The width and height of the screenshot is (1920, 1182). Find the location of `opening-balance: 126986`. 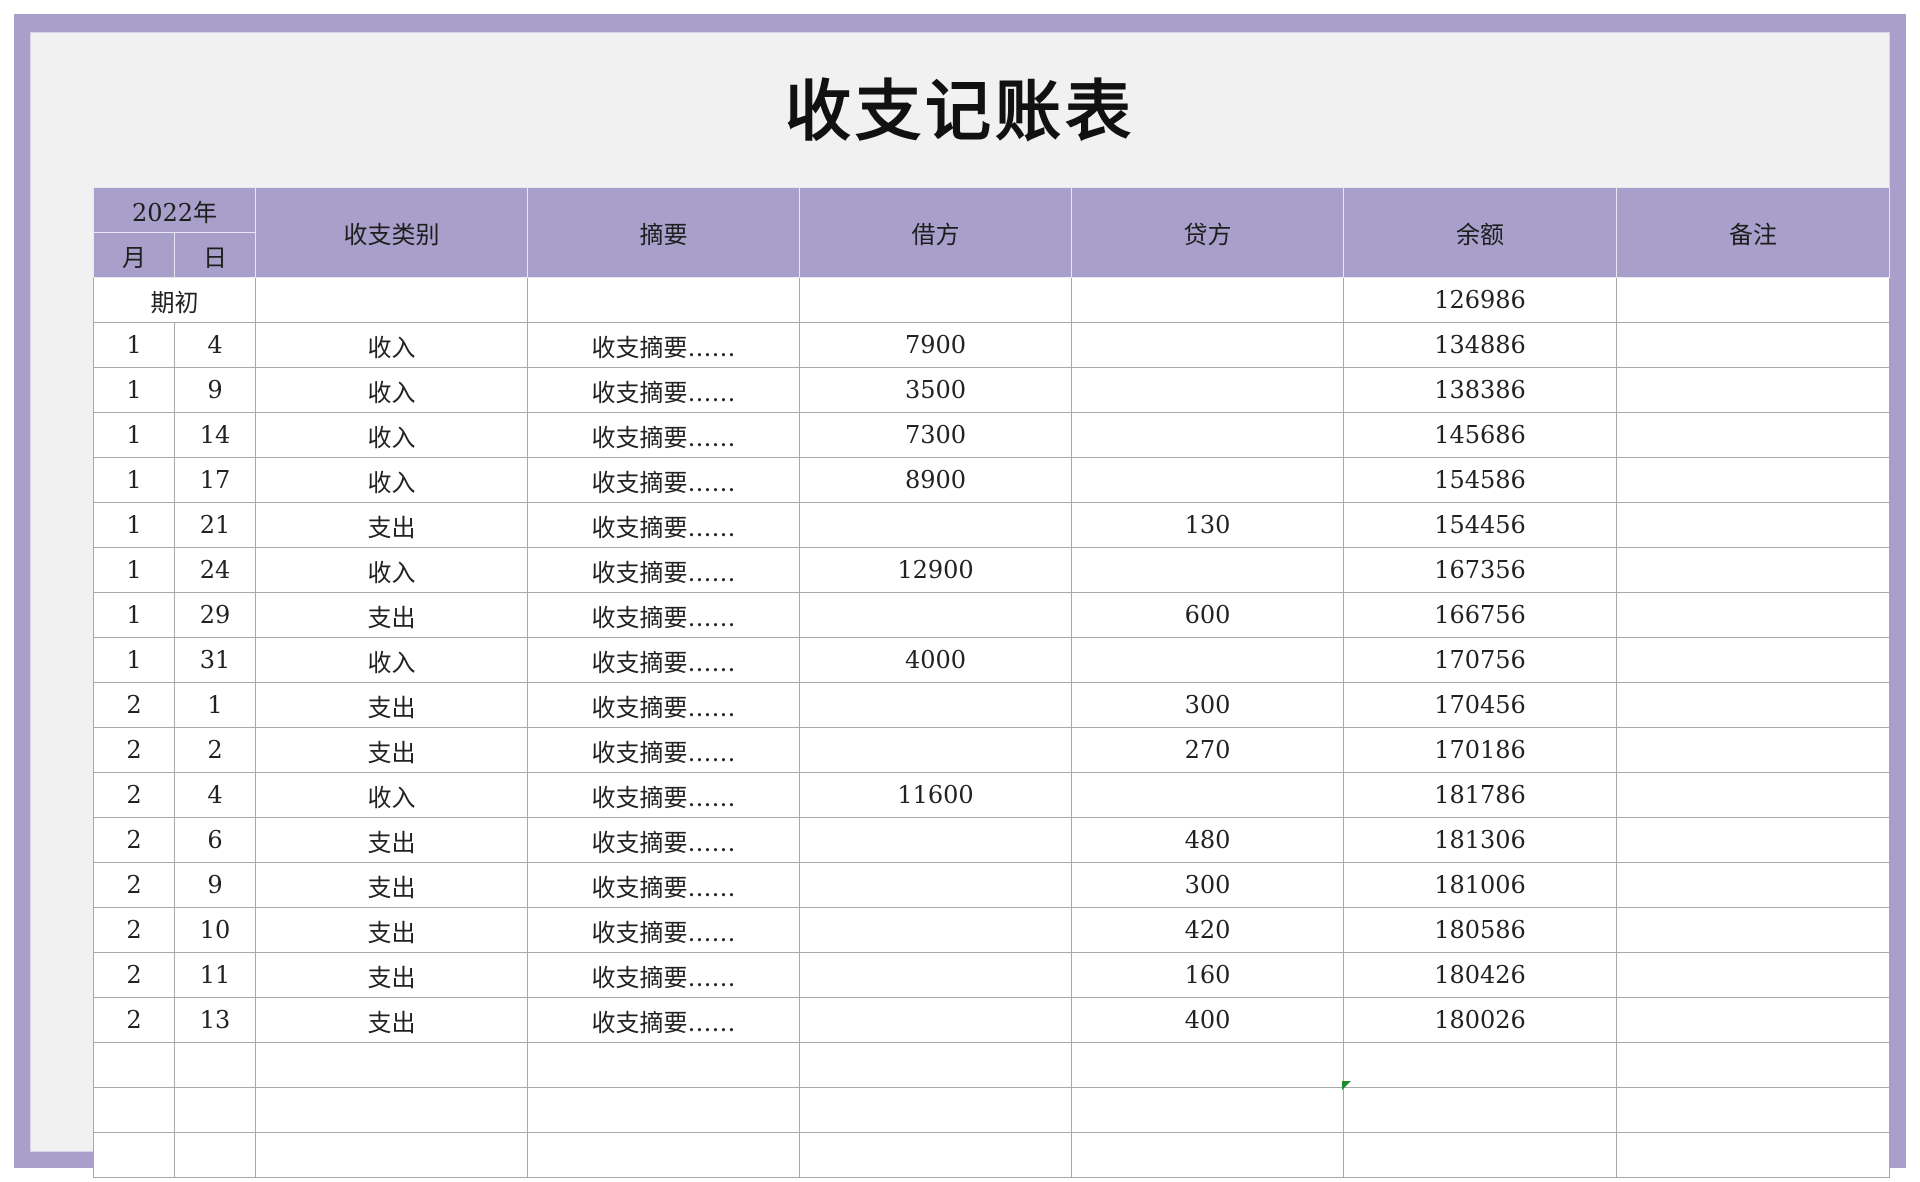

opening-balance: 126986 is located at coordinates (1480, 300).